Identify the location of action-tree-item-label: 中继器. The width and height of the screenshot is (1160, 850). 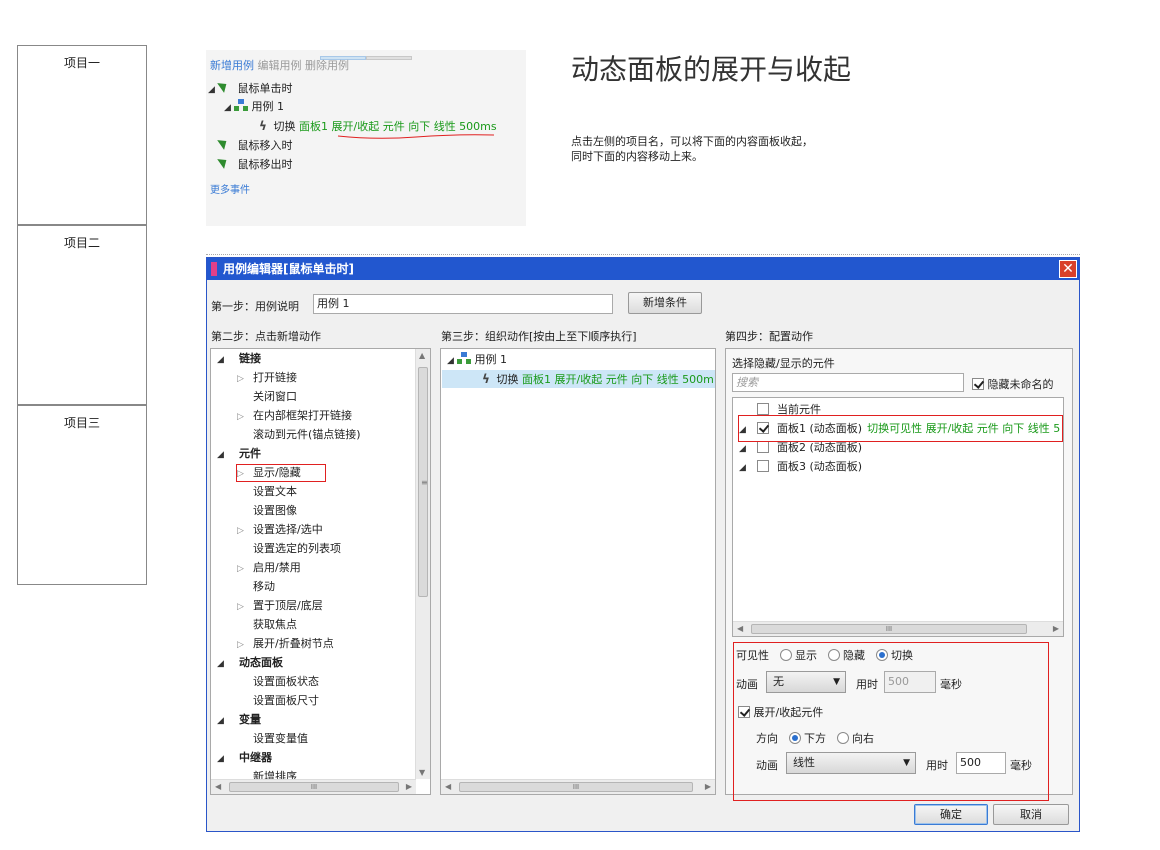
(255, 757).